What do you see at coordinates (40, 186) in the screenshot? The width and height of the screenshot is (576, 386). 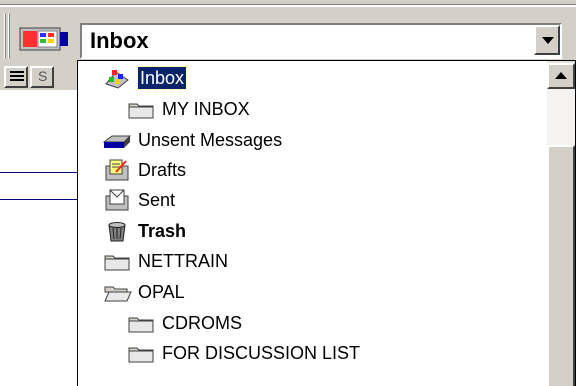 I see `selected-row-outline` at bounding box center [40, 186].